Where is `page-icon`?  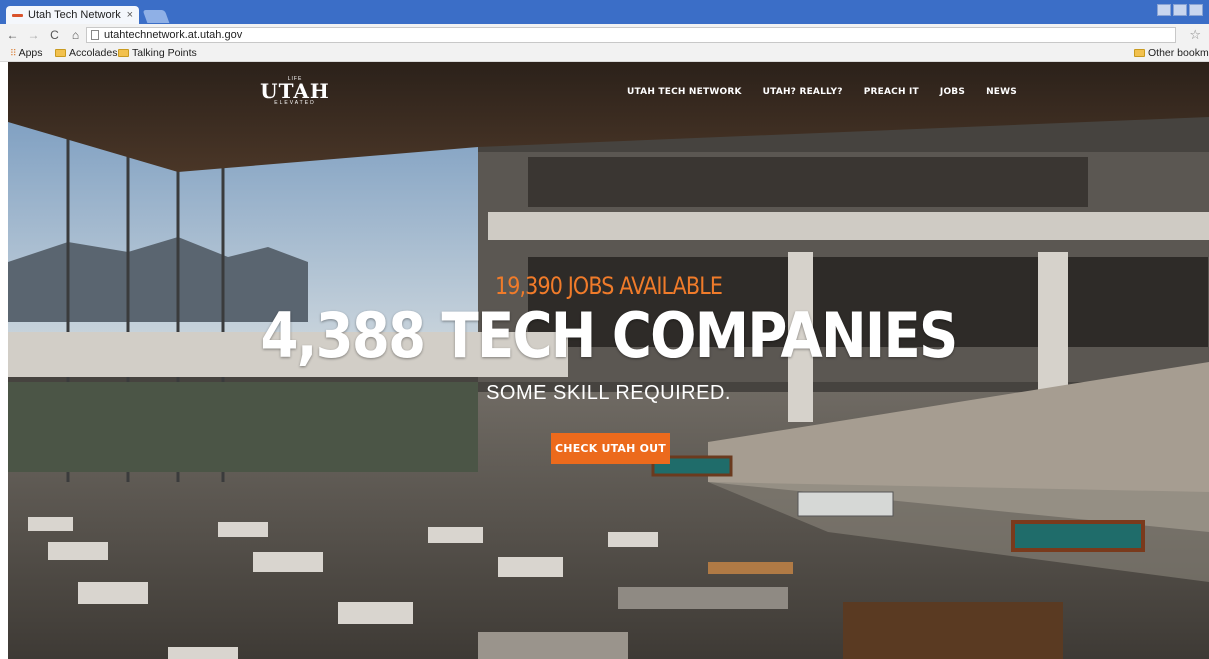
page-icon is located at coordinates (95, 35).